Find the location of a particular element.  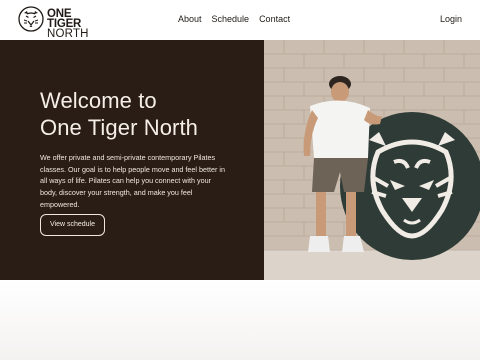

tiger-head-icon is located at coordinates (31, 19).